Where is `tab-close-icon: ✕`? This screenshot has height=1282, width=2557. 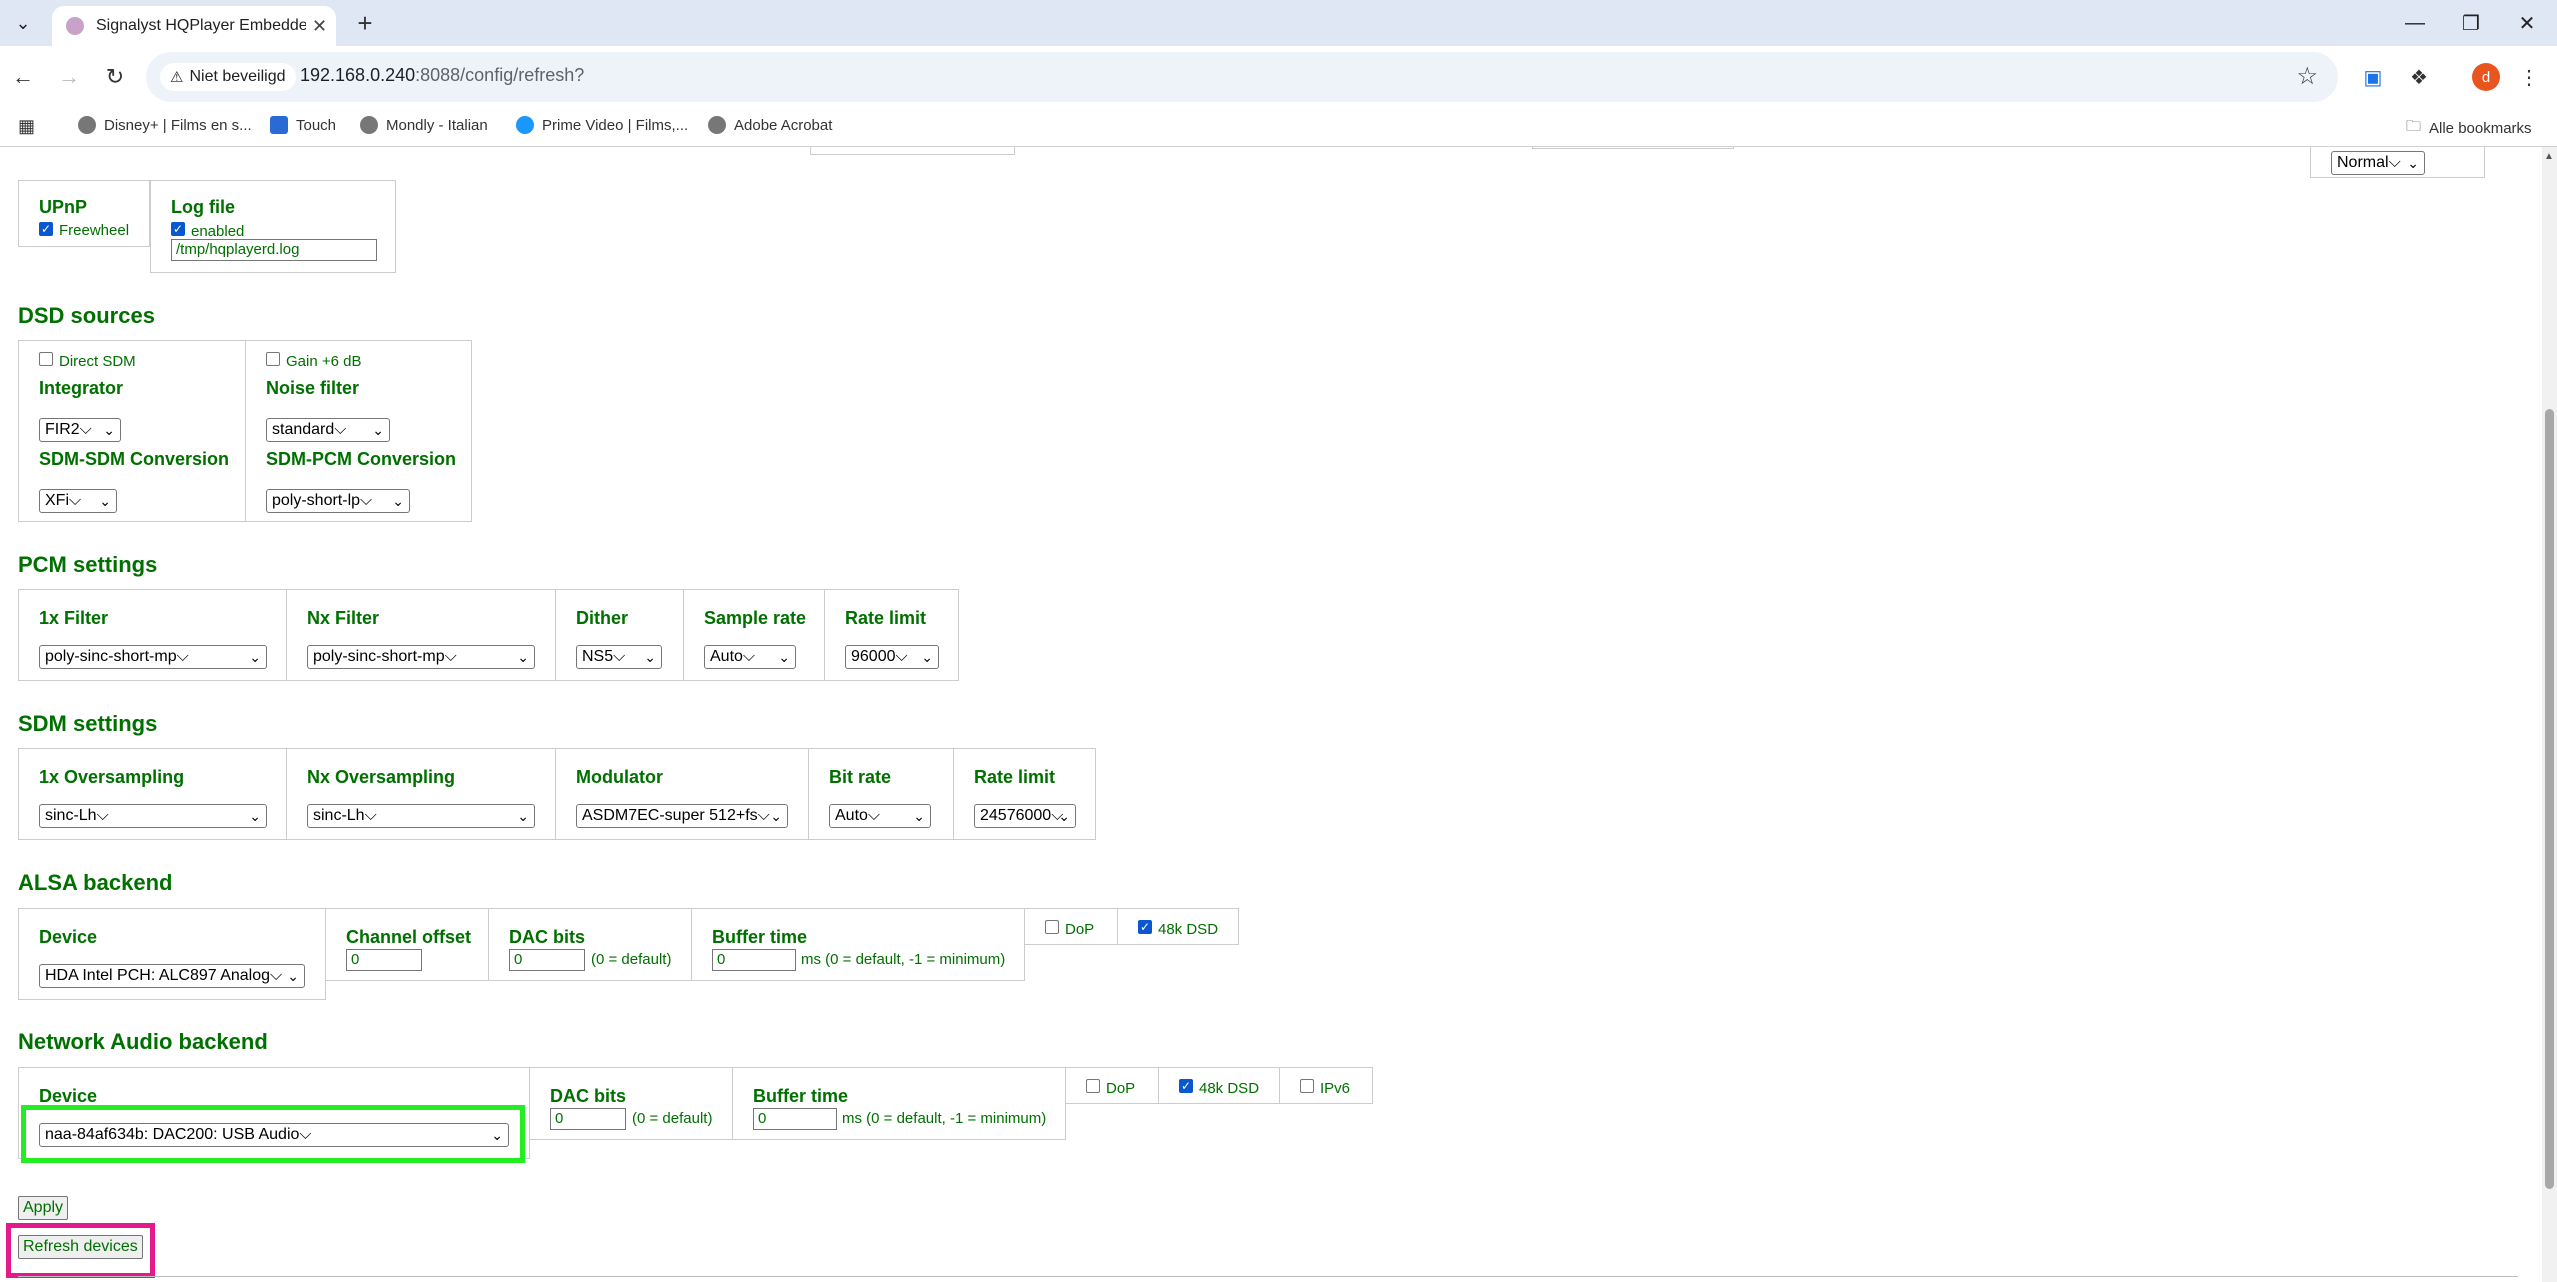 tab-close-icon: ✕ is located at coordinates (319, 26).